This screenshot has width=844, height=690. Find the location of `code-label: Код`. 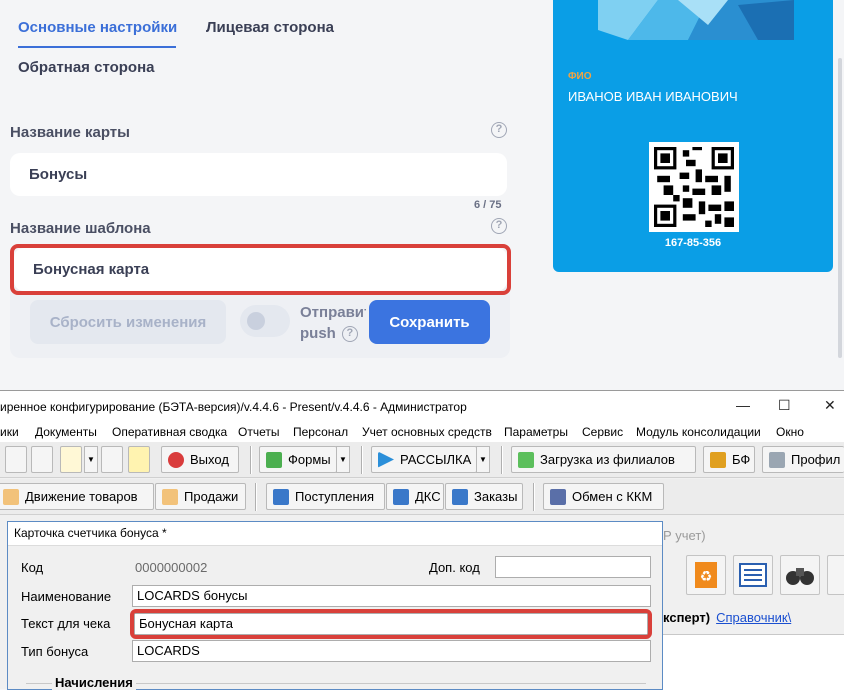

code-label: Код is located at coordinates (32, 567).